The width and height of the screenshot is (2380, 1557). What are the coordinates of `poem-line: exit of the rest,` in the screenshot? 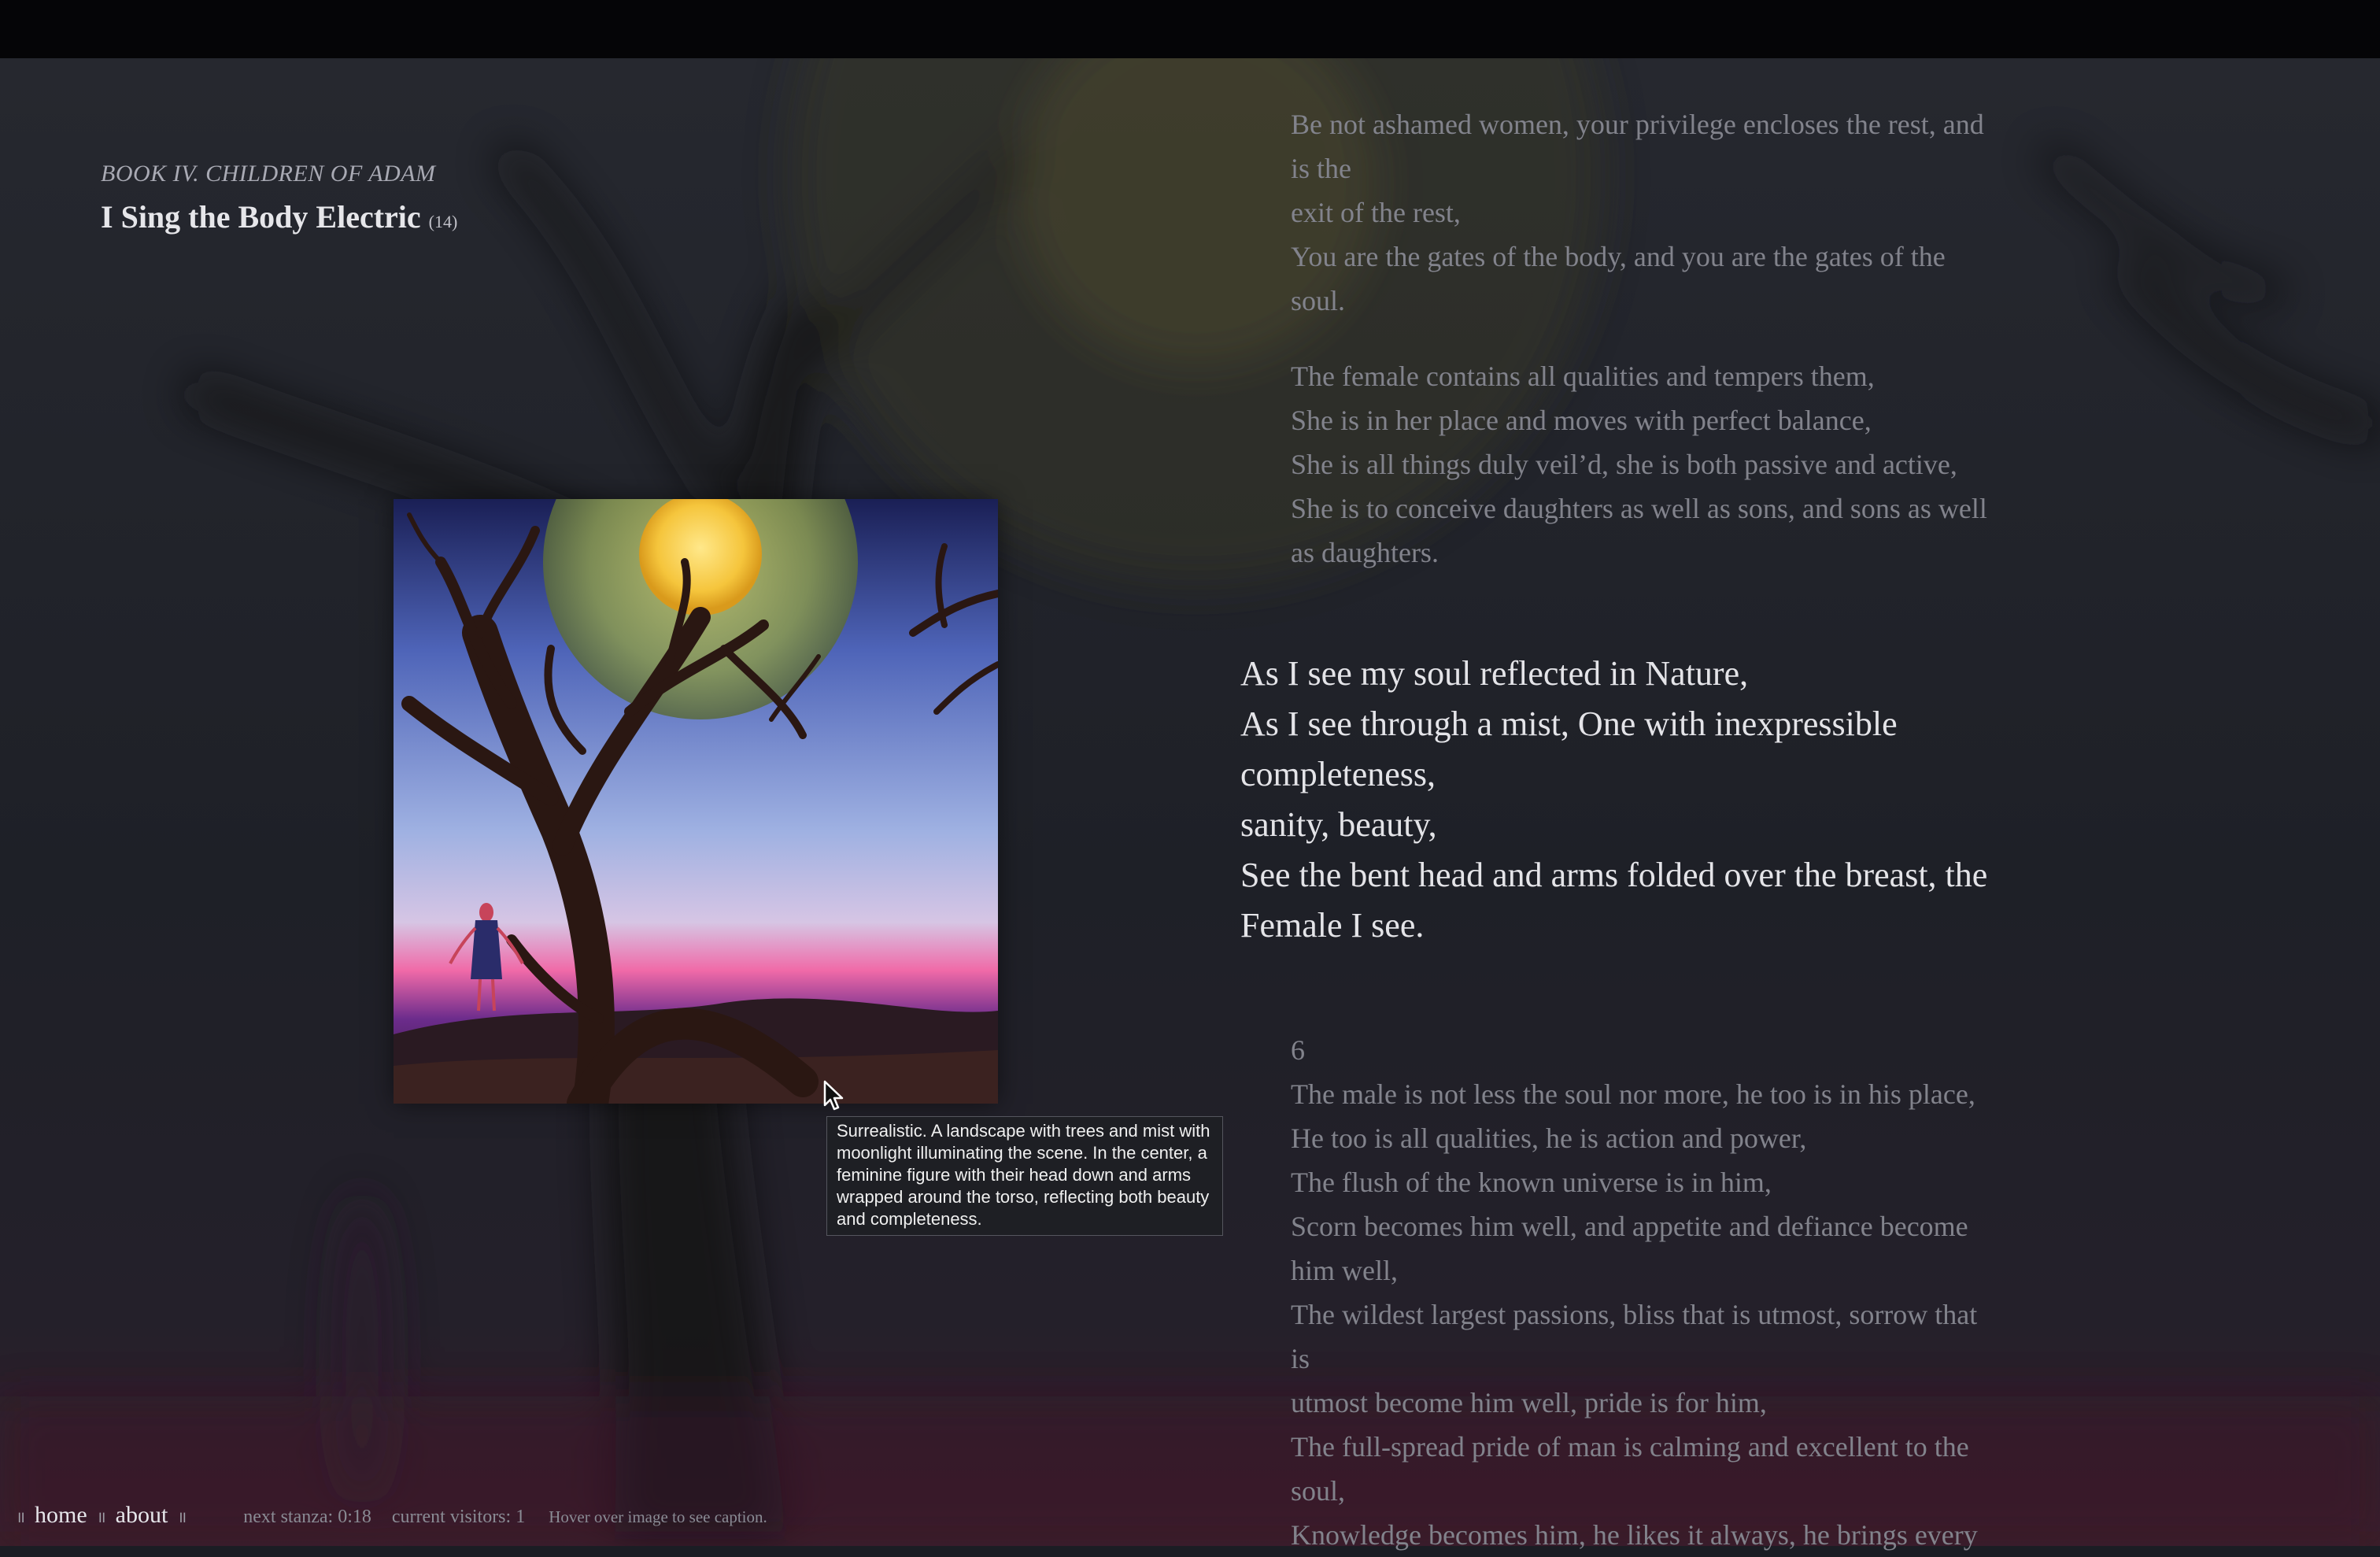 It's located at (1376, 212).